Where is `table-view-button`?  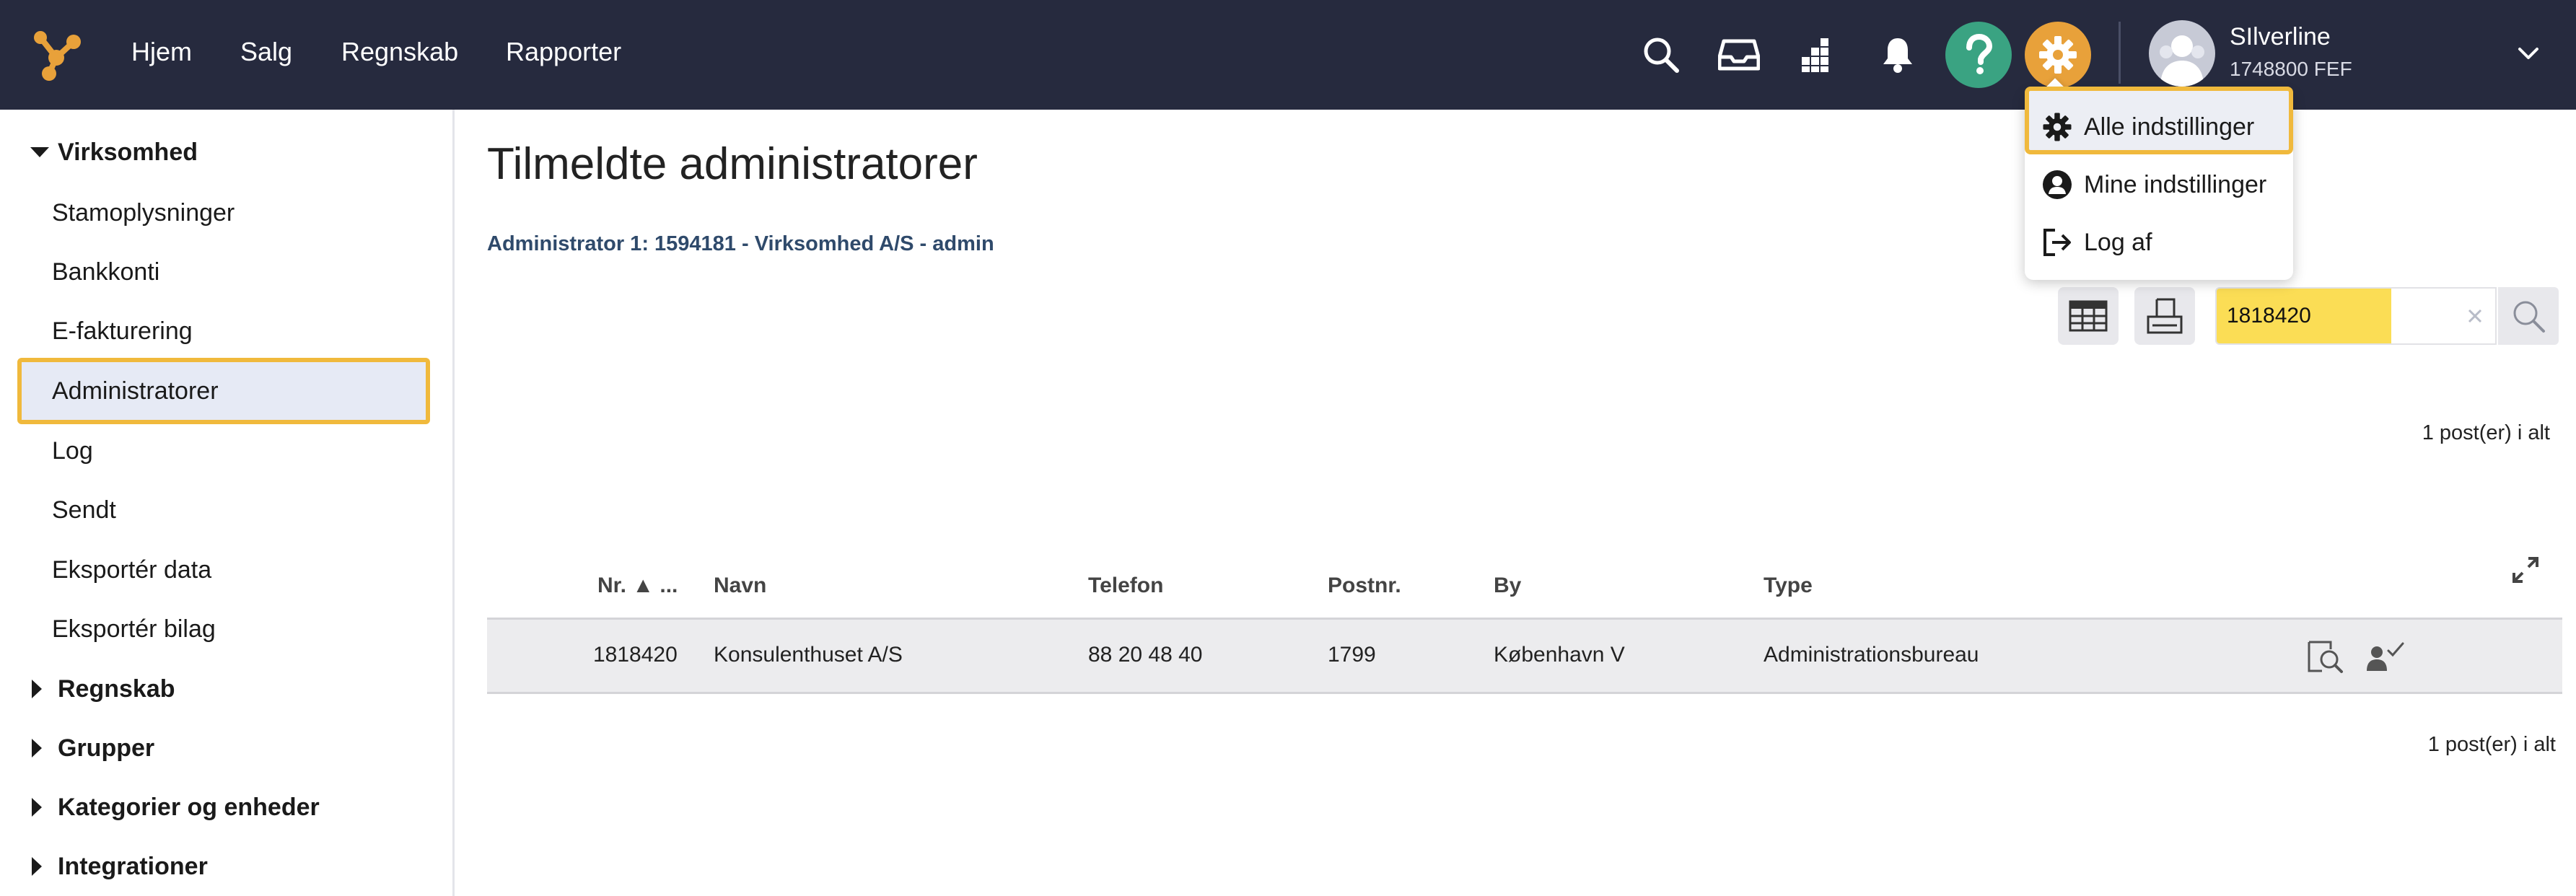
table-view-button is located at coordinates (2088, 316).